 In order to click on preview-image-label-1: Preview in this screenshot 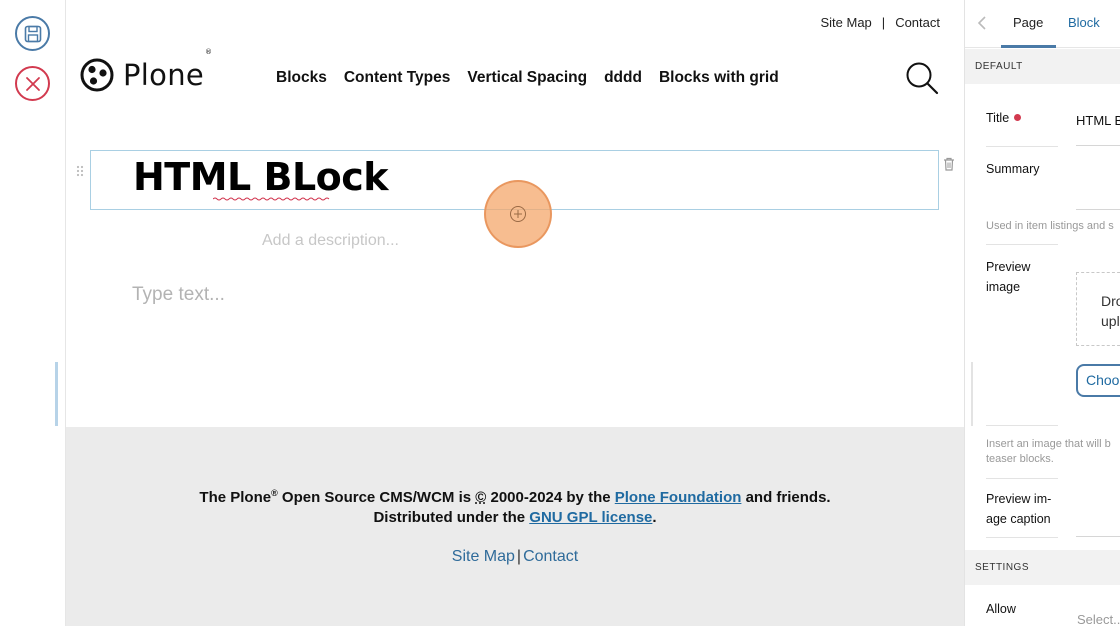, I will do `click(1008, 267)`.